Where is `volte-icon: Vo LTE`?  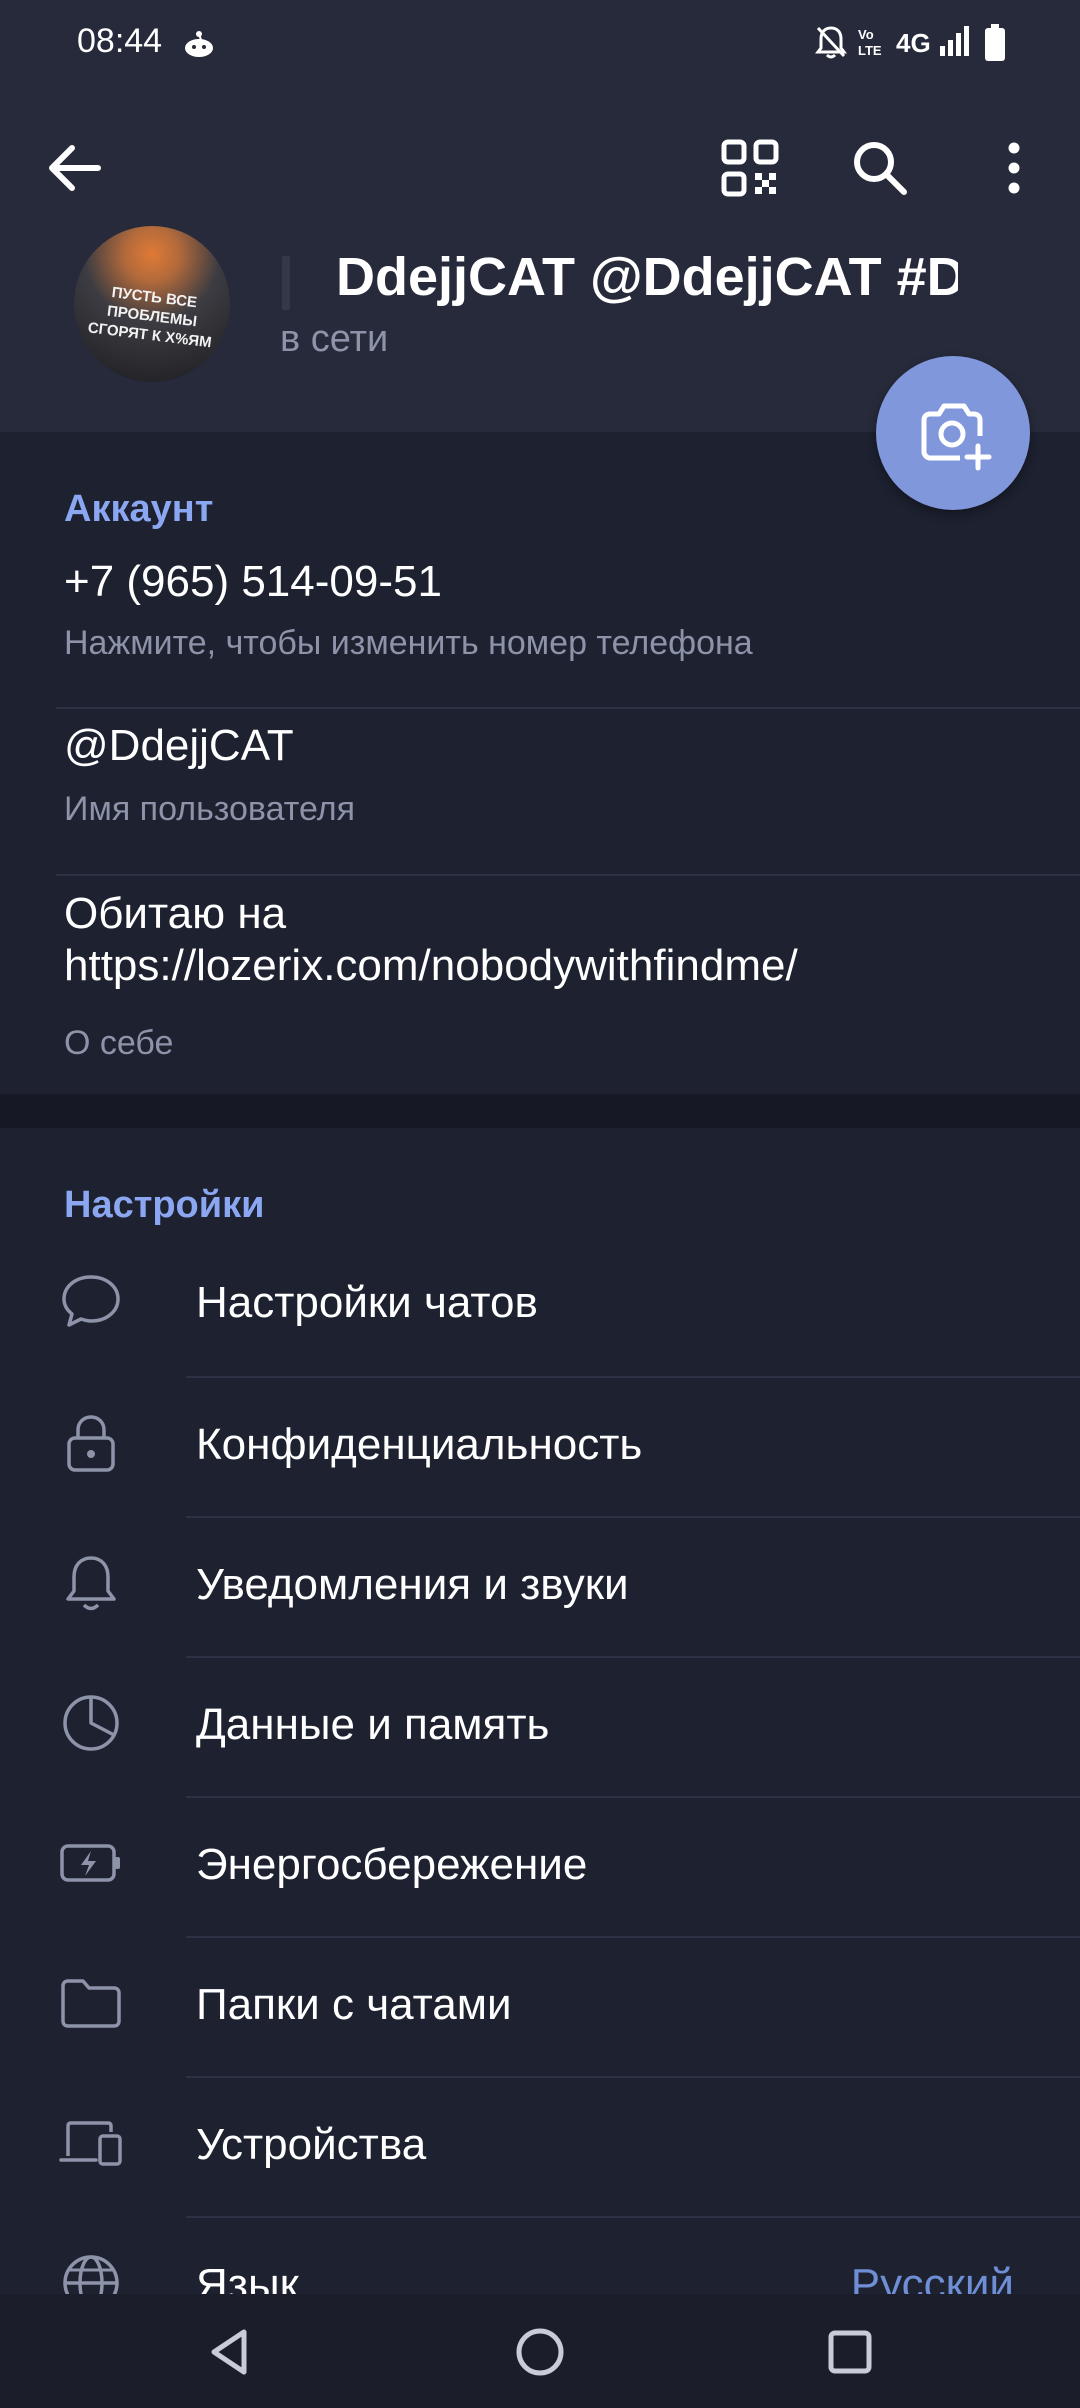 volte-icon: Vo LTE is located at coordinates (872, 42).